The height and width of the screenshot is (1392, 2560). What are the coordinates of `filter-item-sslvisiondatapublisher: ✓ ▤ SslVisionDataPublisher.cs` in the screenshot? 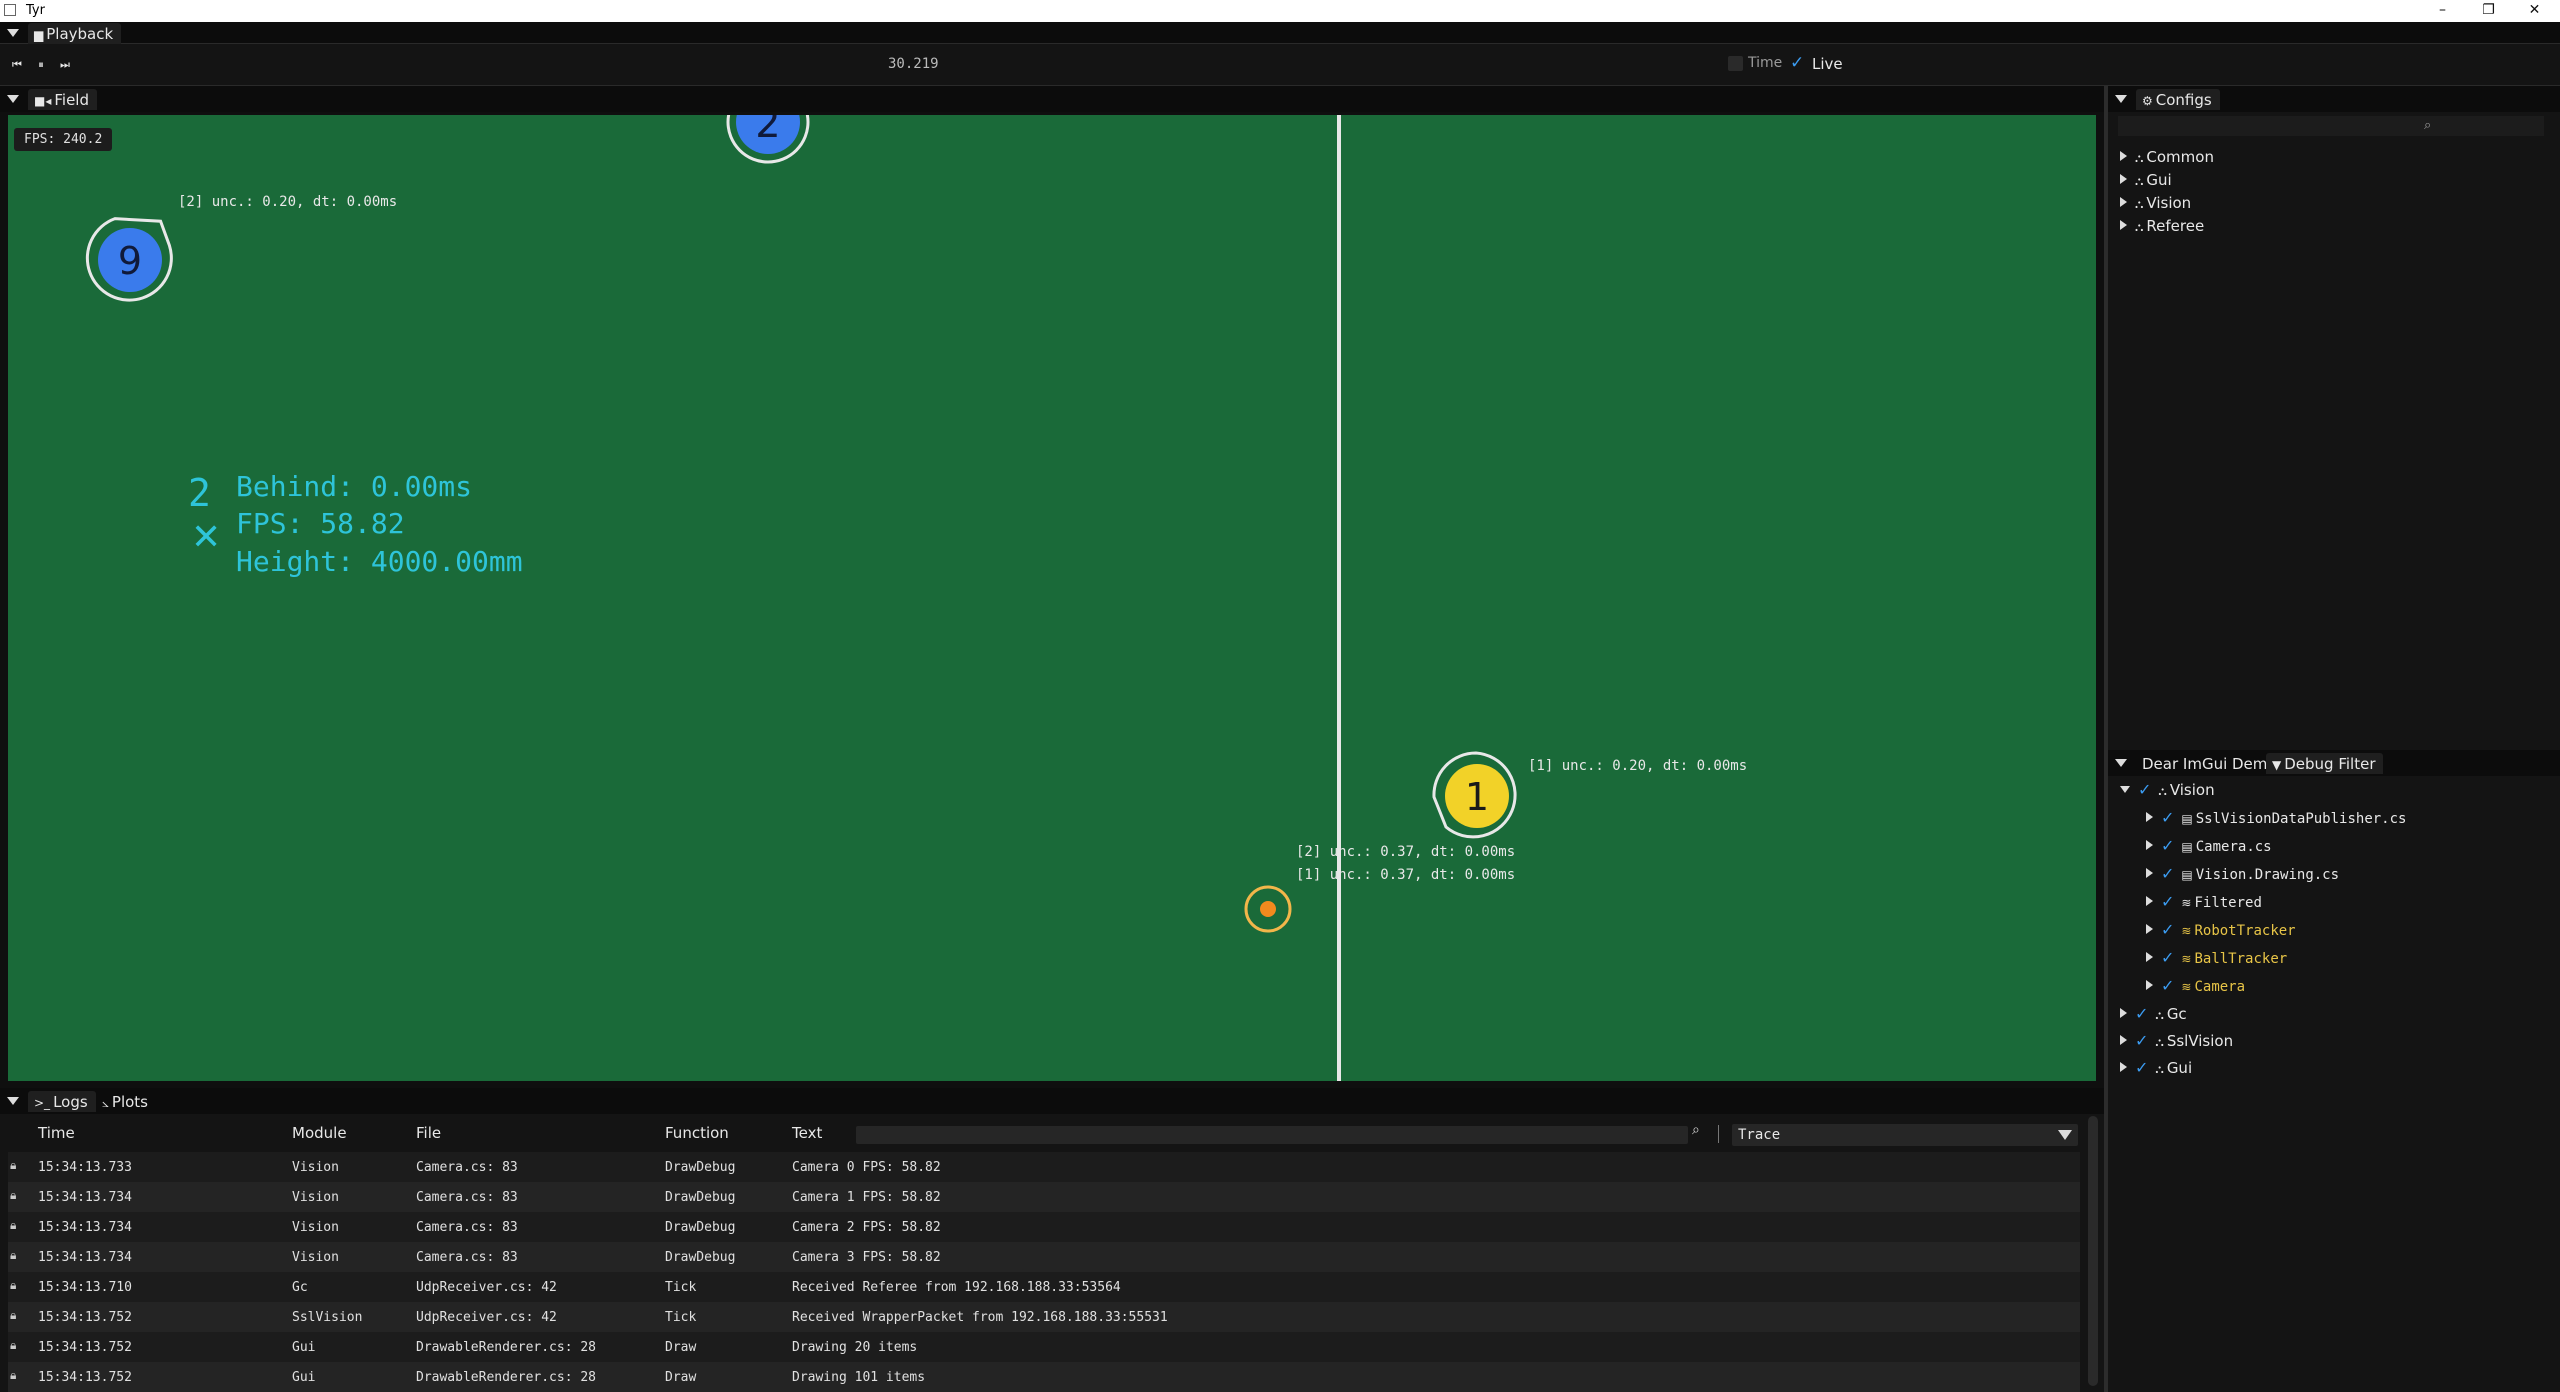 It's located at (2276, 817).